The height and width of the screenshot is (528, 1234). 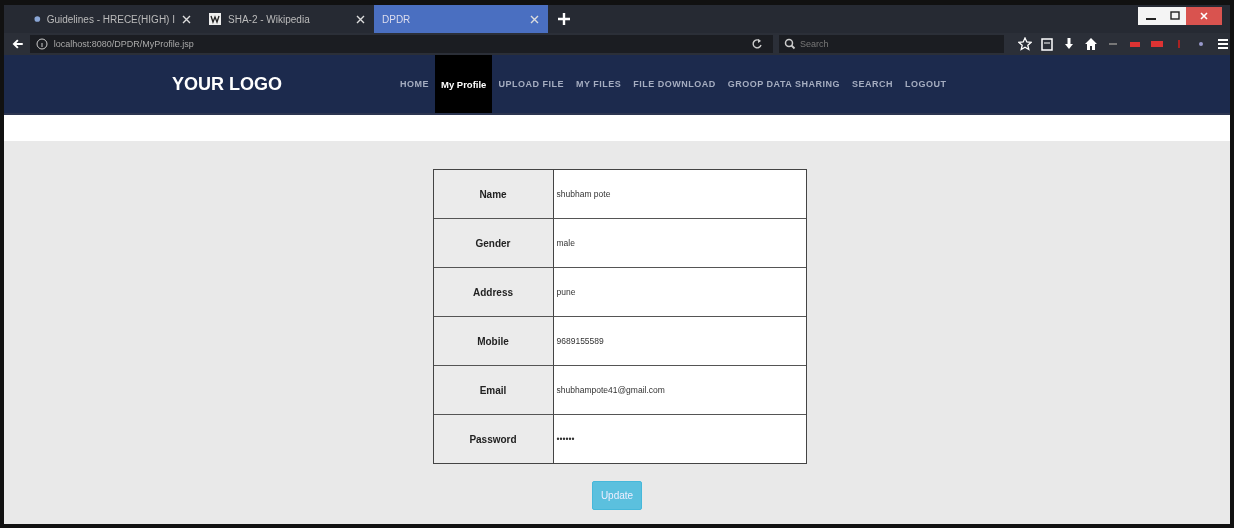 I want to click on home-icon, so click(x=1091, y=44).